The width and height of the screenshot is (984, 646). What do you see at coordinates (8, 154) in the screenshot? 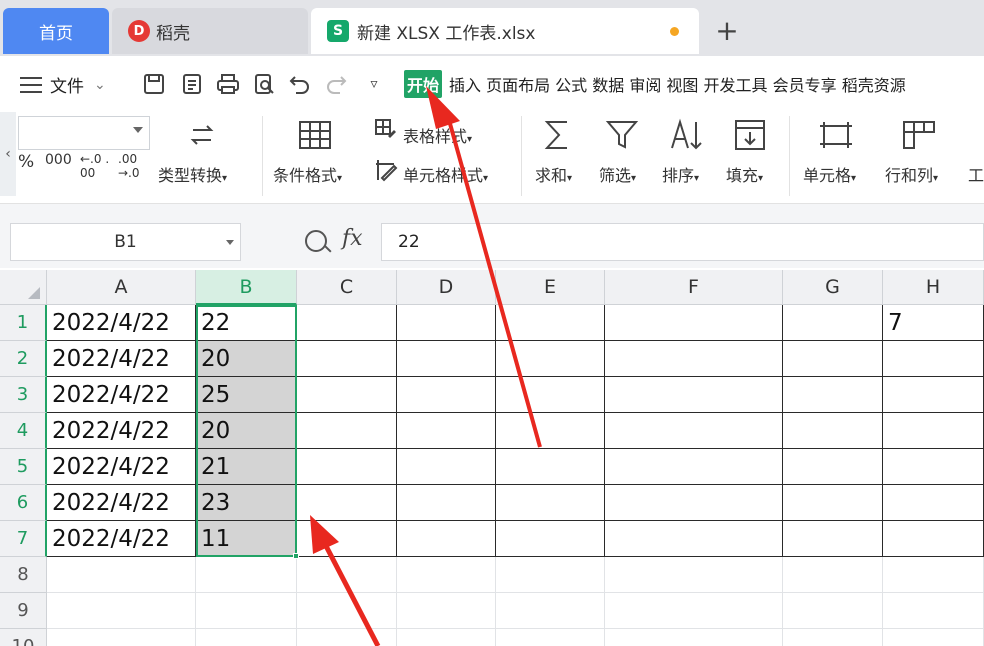
I see `ribbon-scroll-left-icon: ‹` at bounding box center [8, 154].